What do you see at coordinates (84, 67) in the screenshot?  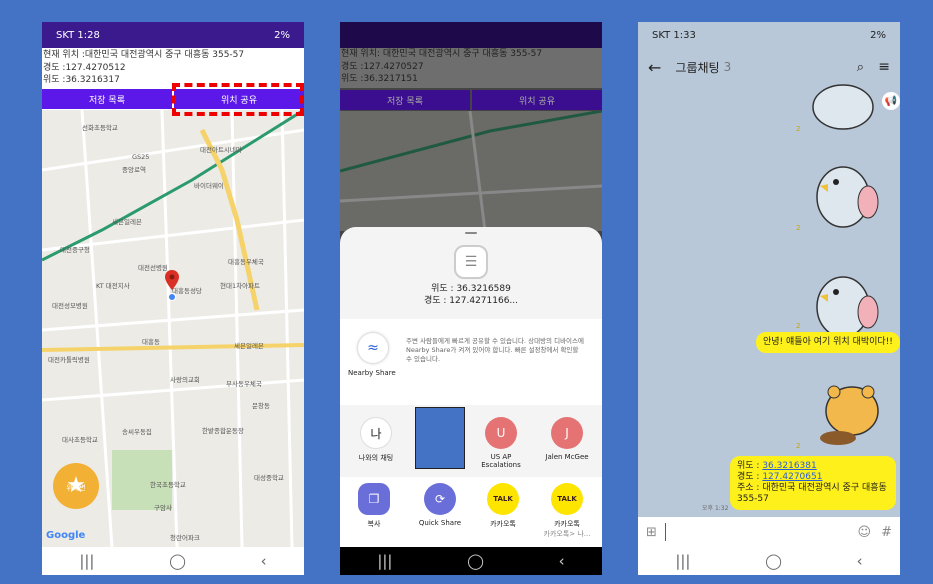 I see `longitude-text: 경도 :127.4270512` at bounding box center [84, 67].